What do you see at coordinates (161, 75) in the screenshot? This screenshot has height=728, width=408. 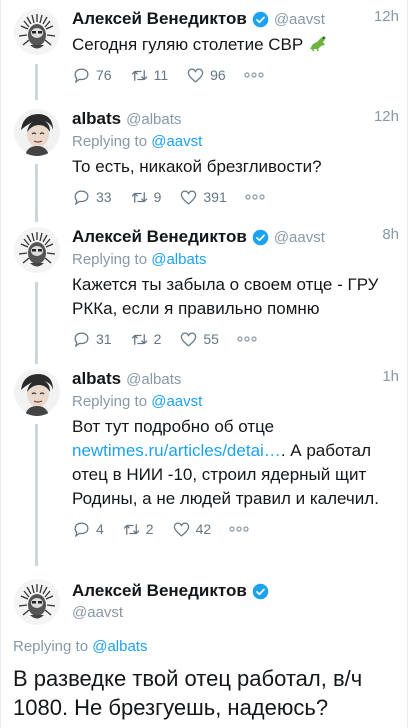 I see `retweet-count: 11` at bounding box center [161, 75].